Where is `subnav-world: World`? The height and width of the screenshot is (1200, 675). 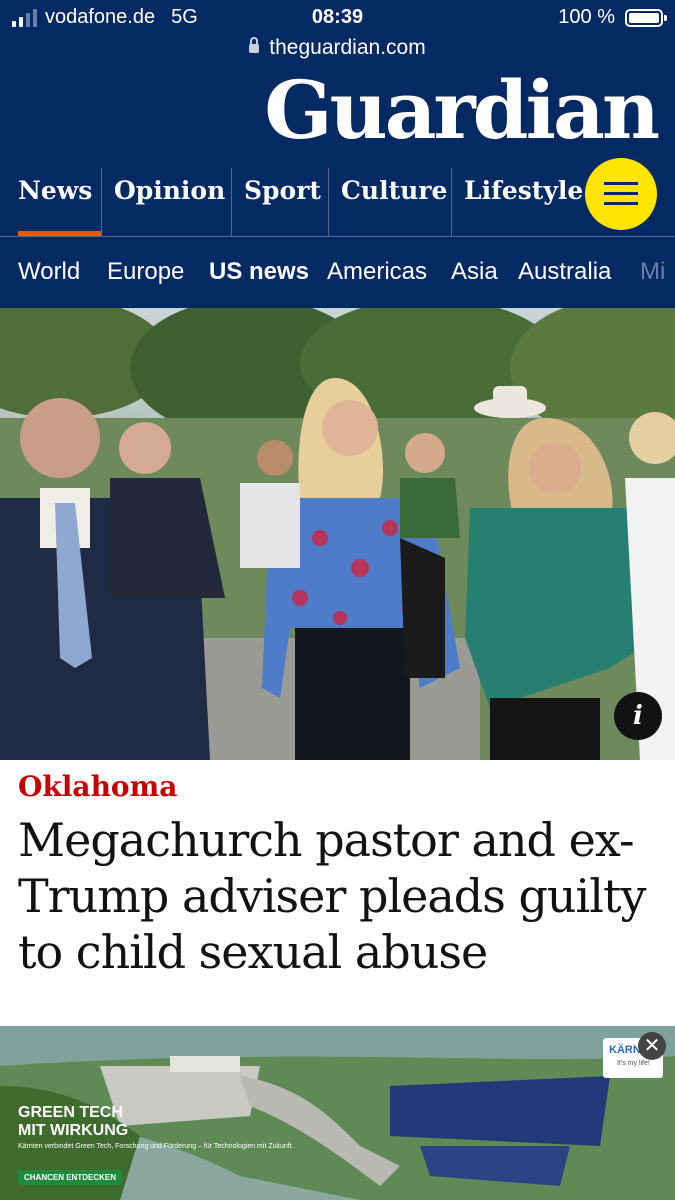 subnav-world: World is located at coordinates (49, 272).